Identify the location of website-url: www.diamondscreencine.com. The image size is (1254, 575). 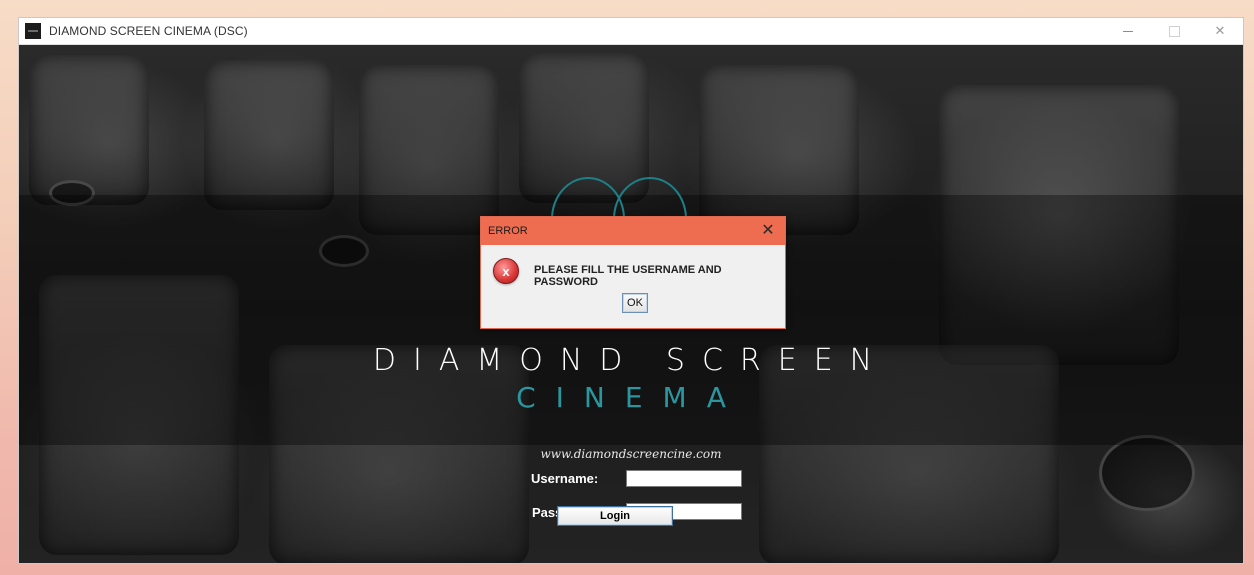
(631, 454).